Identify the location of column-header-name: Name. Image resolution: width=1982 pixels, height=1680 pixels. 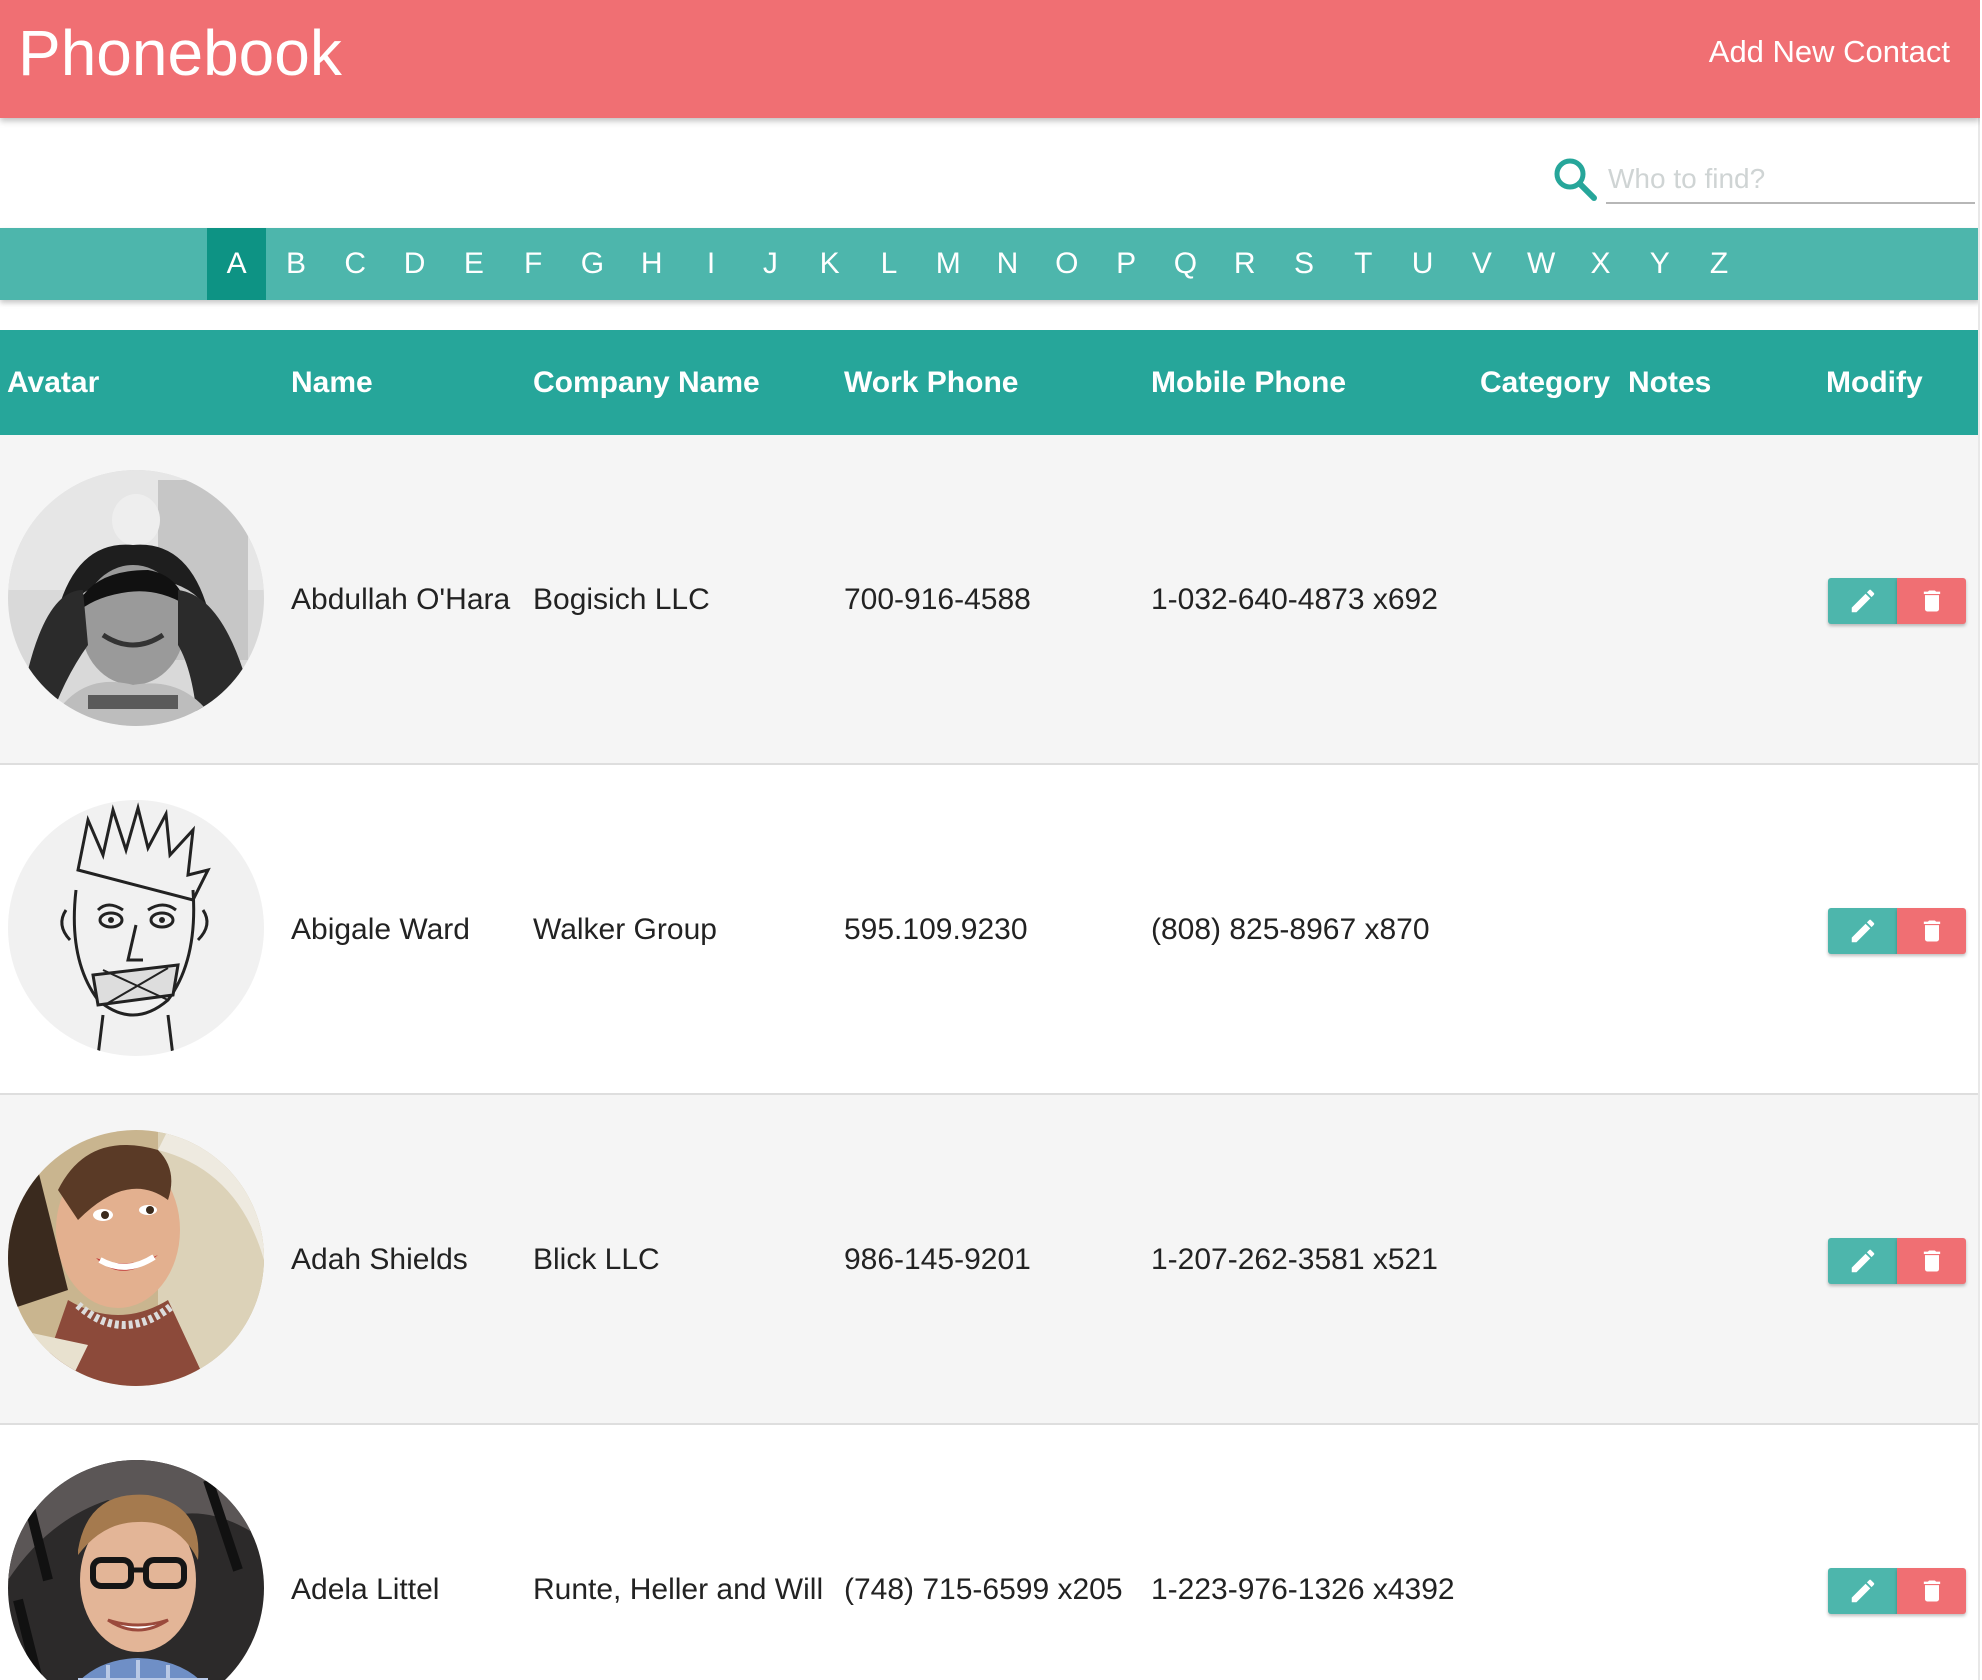
(332, 382).